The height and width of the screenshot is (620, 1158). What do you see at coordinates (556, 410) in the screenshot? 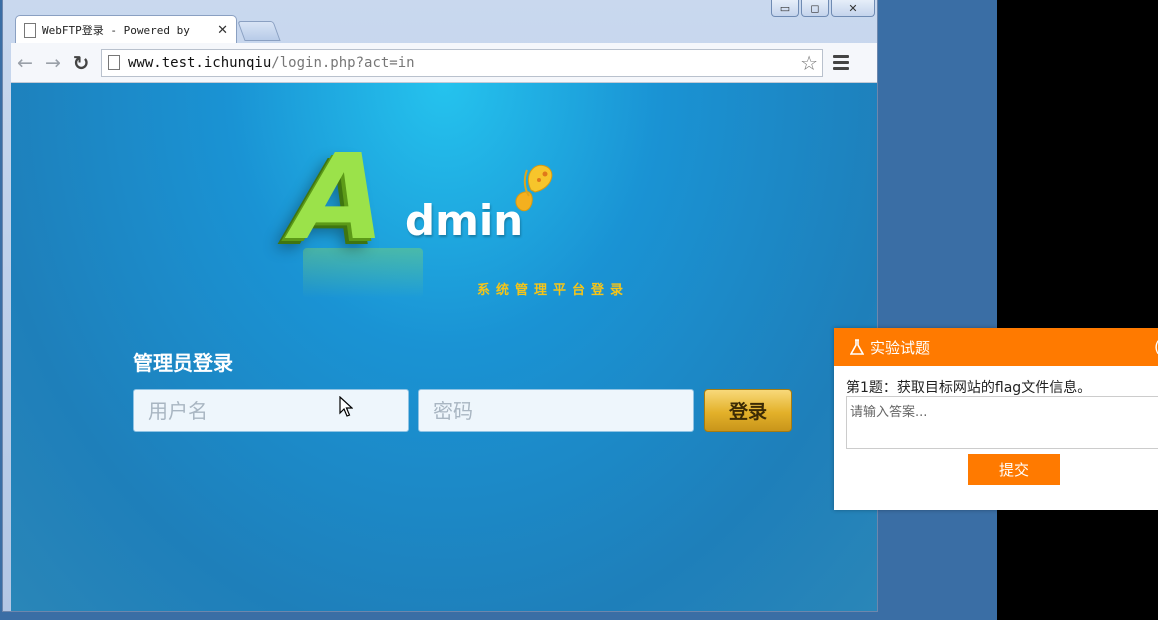
I see `password-input` at bounding box center [556, 410].